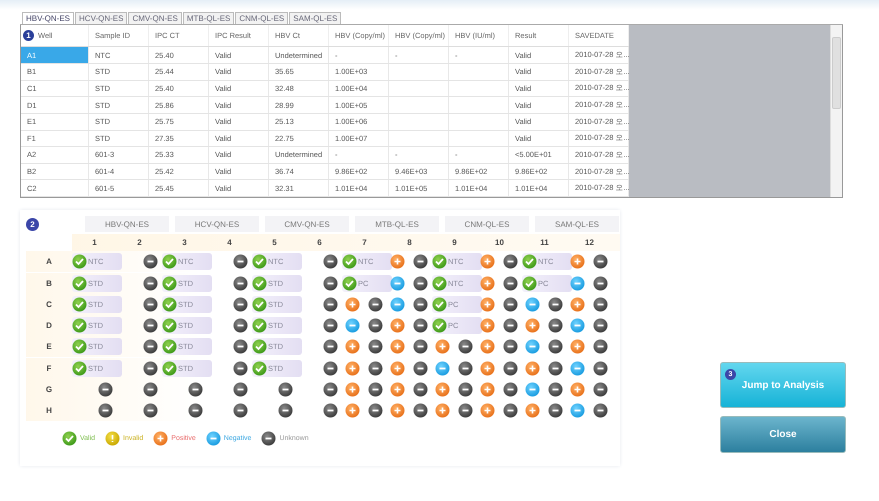 Image resolution: width=879 pixels, height=501 pixels. I want to click on assay-header: CNM-QL-ES, so click(487, 224).